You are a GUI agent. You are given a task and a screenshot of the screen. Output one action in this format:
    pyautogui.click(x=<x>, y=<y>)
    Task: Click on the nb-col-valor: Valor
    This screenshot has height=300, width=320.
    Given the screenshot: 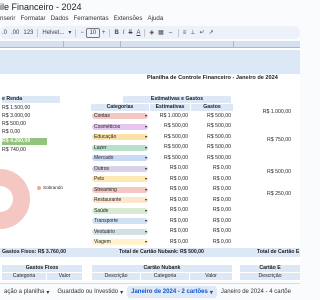 What is the action you would take?
    pyautogui.click(x=211, y=276)
    